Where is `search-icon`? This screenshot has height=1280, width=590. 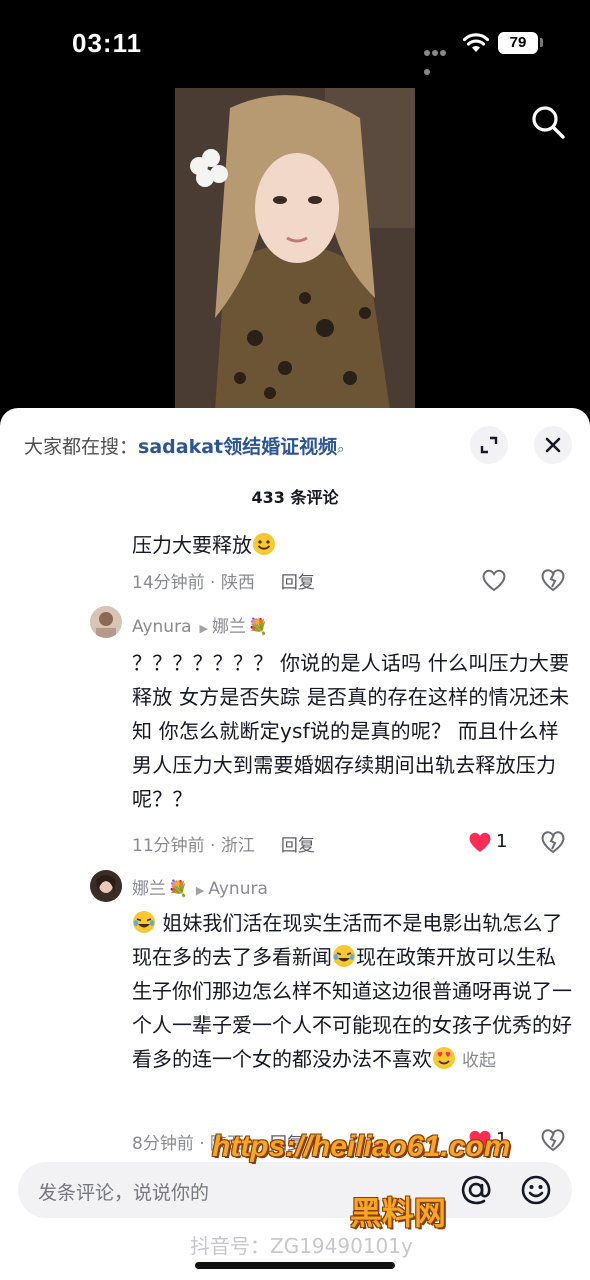
search-icon is located at coordinates (548, 122).